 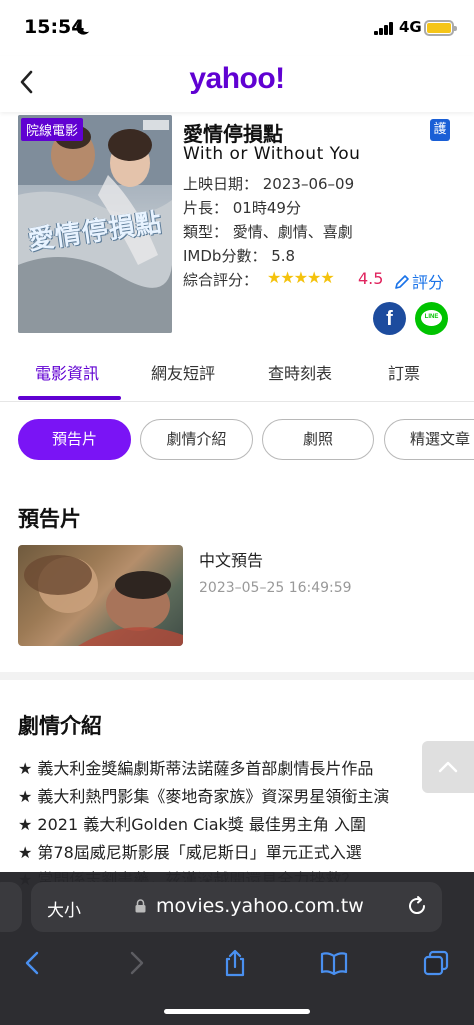 I want to click on status-bar: 15:54 4G, so click(x=237, y=28).